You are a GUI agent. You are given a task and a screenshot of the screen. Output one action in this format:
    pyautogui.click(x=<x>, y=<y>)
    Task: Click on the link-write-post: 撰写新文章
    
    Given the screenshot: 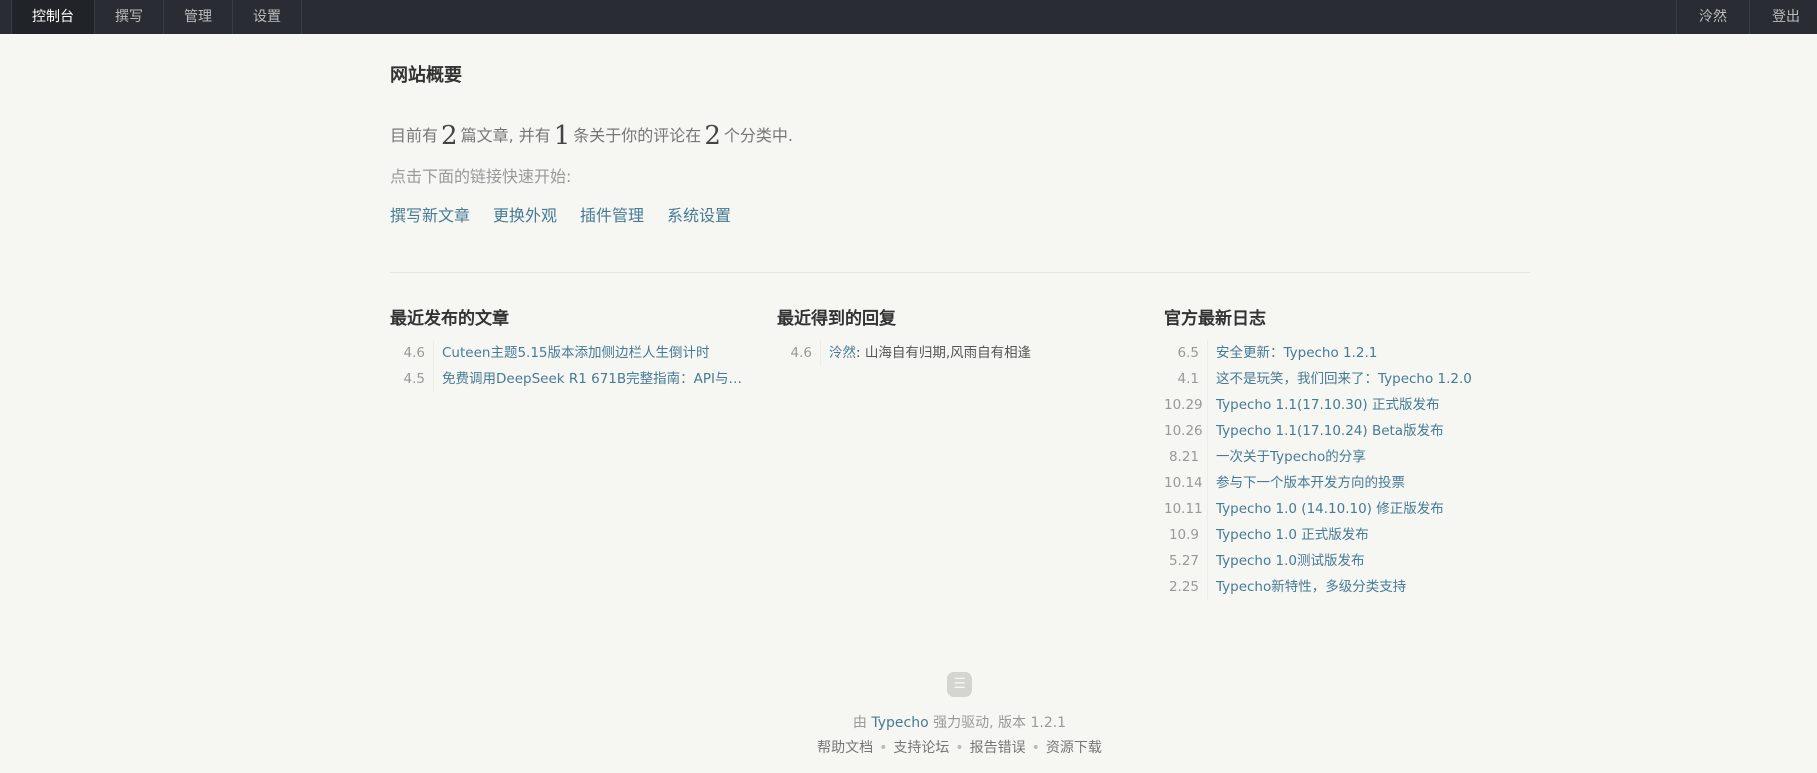 What is the action you would take?
    pyautogui.click(x=430, y=214)
    